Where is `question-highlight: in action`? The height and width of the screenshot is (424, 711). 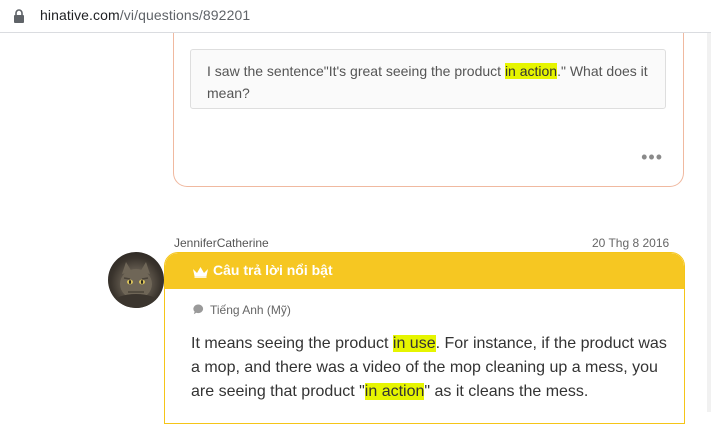
question-highlight: in action is located at coordinates (531, 71).